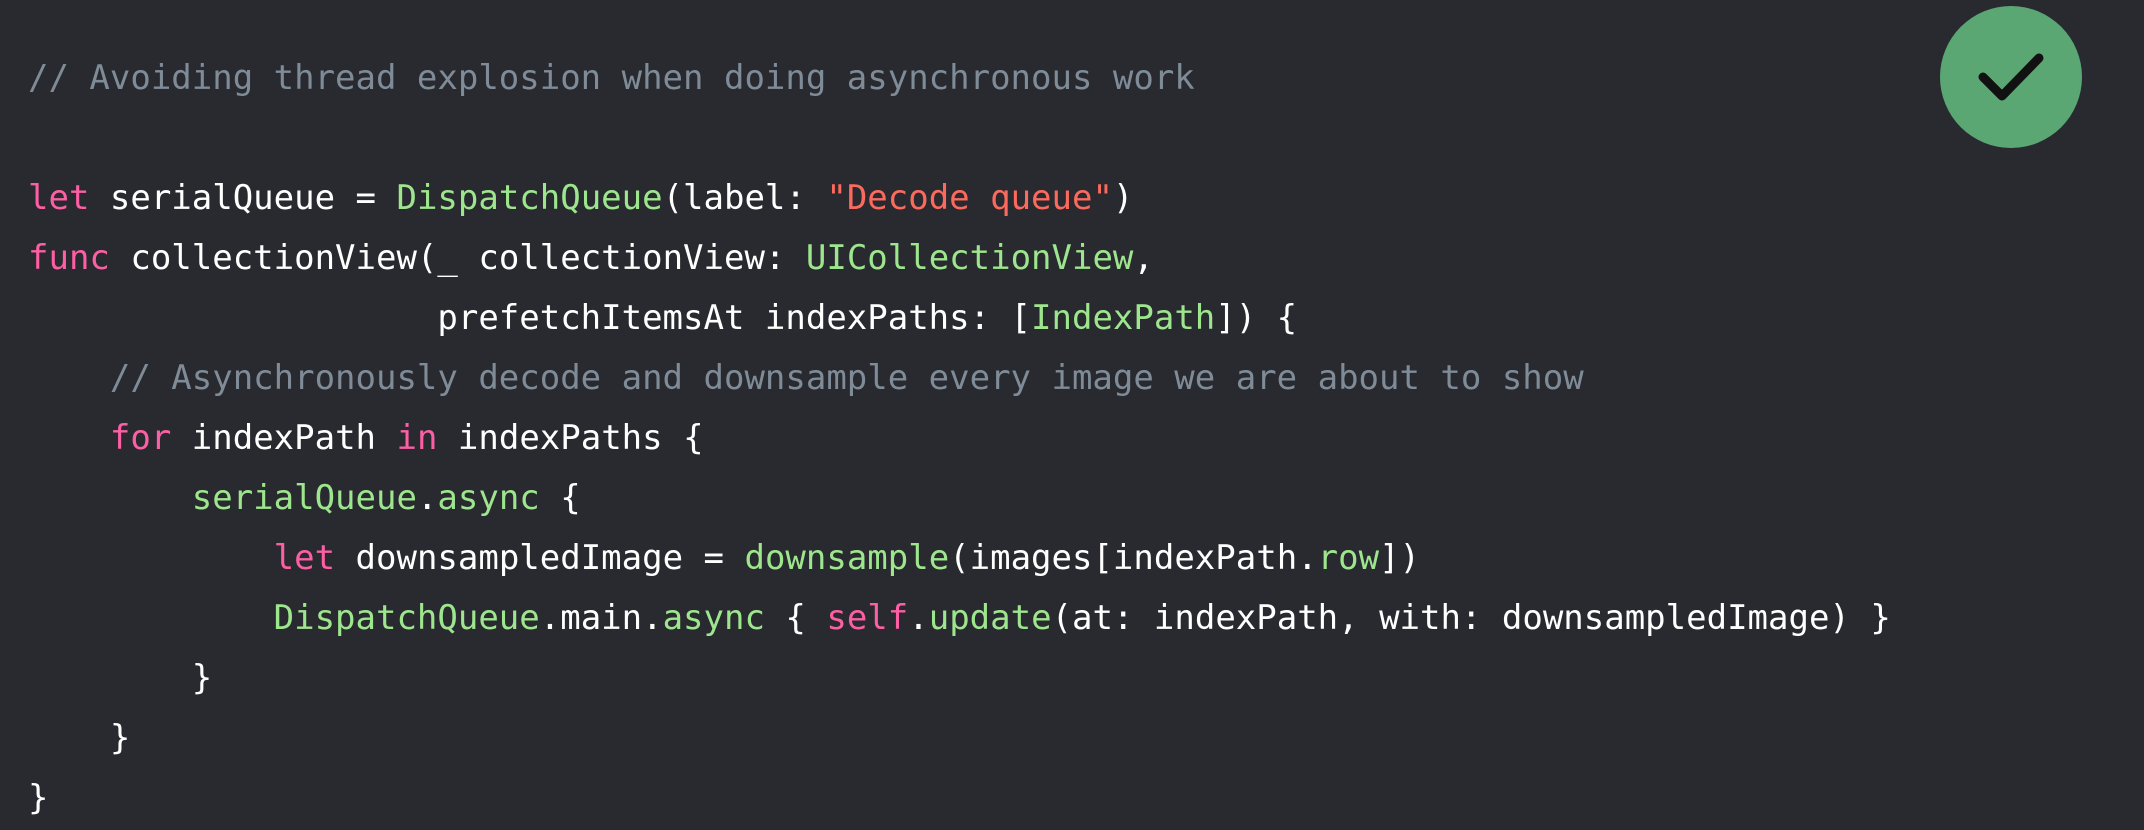  What do you see at coordinates (1123, 198) in the screenshot?
I see `code-token-plain: )` at bounding box center [1123, 198].